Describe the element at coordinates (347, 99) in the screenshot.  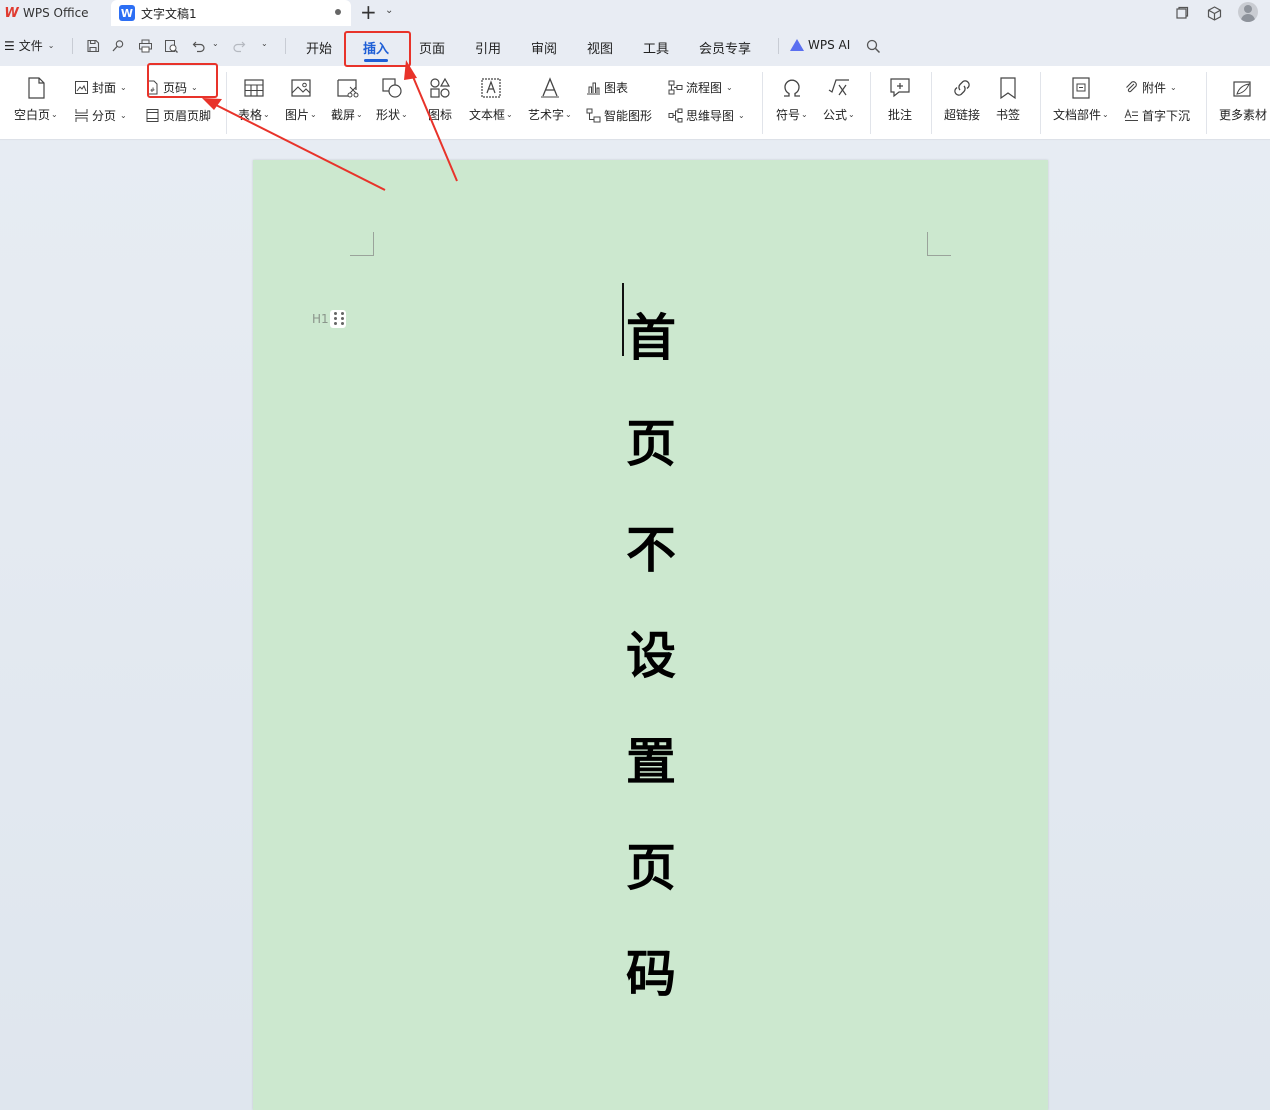
I see `screenshot-button: 截屏 ⌄` at that location.